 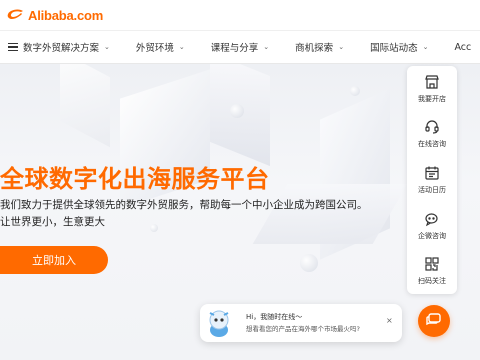 I want to click on nav-item-label: Acc, so click(x=463, y=47).